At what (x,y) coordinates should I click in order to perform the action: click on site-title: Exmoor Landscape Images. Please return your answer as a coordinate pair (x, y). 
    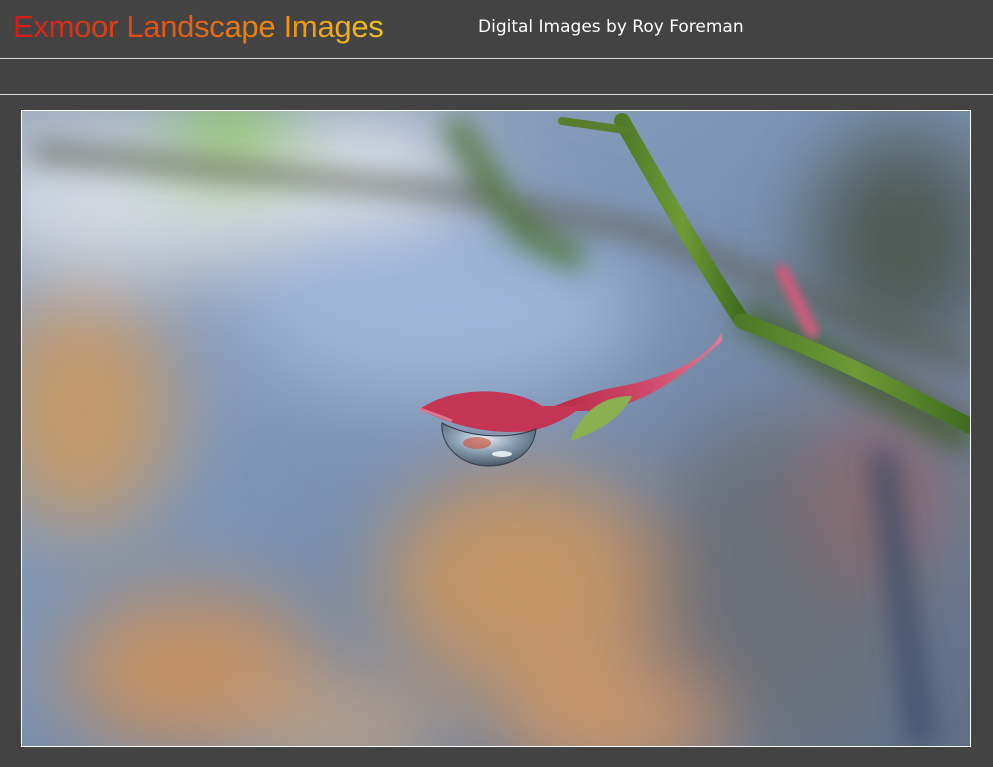
    Looking at the image, I should click on (198, 27).